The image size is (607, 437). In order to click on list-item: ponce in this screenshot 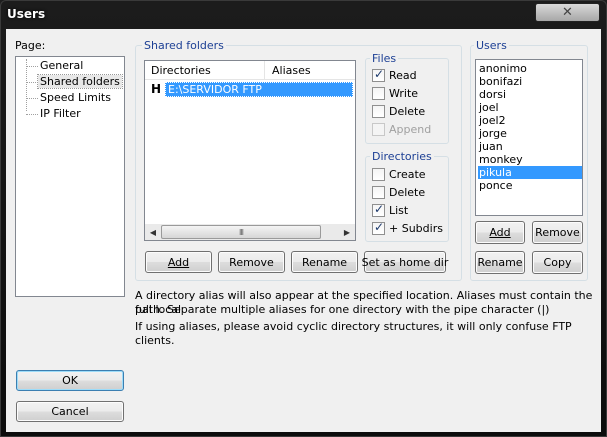, I will do `click(530, 185)`.